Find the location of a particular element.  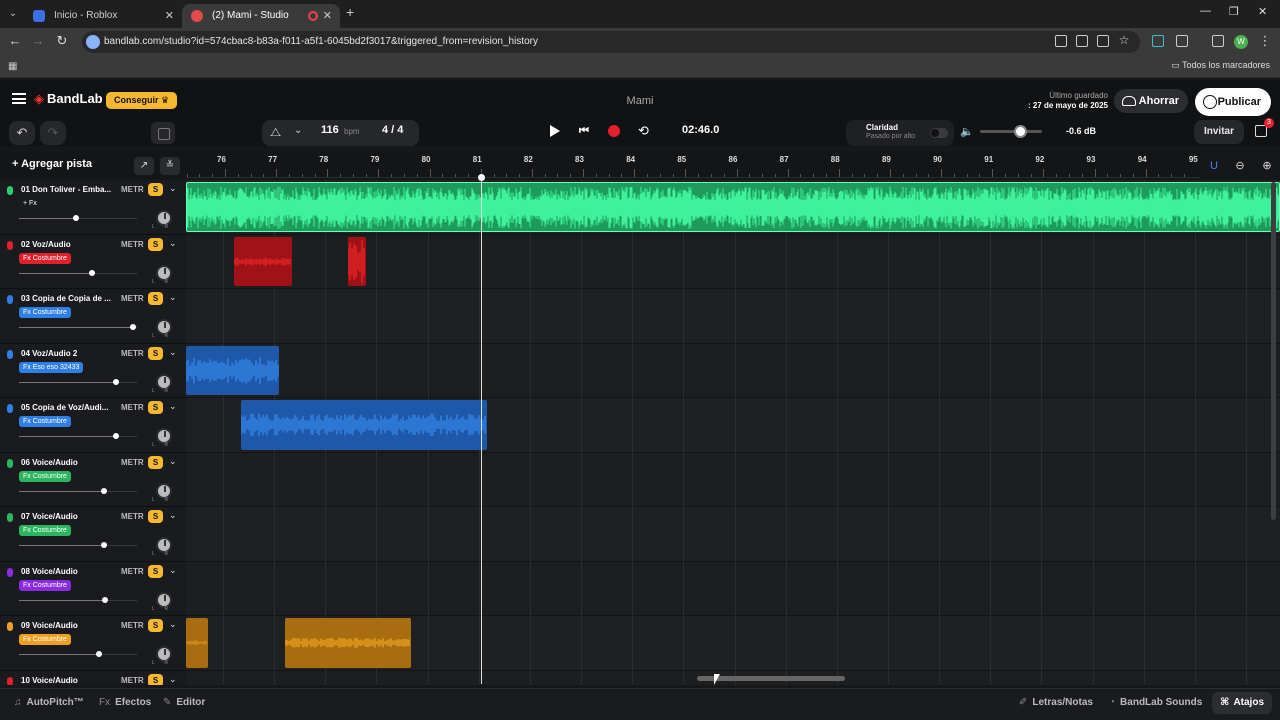

track-header: 04 Voz/Audio 2 METR S ⌄ Fx Eso eso 32433 L R is located at coordinates (93, 371).